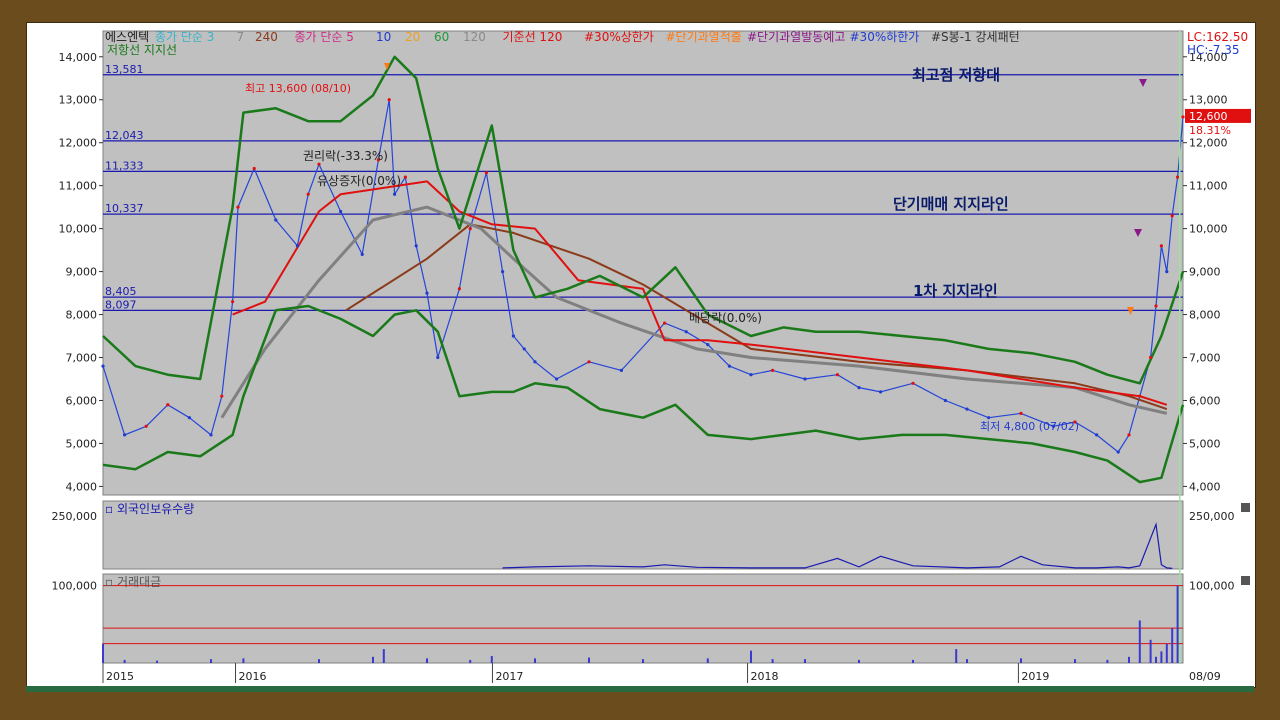  What do you see at coordinates (124, 69) in the screenshot?
I see `support-resistance-label: 13,581` at bounding box center [124, 69].